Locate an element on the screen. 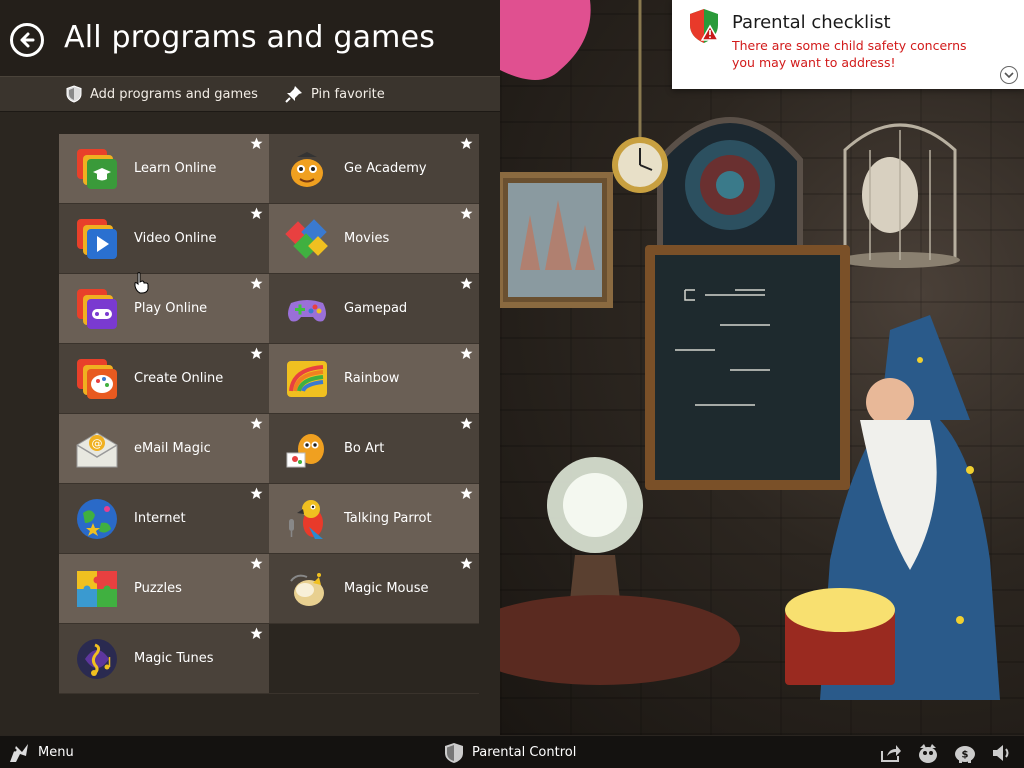 The width and height of the screenshot is (1024, 768). tile-label: Magic Tunes is located at coordinates (174, 658).